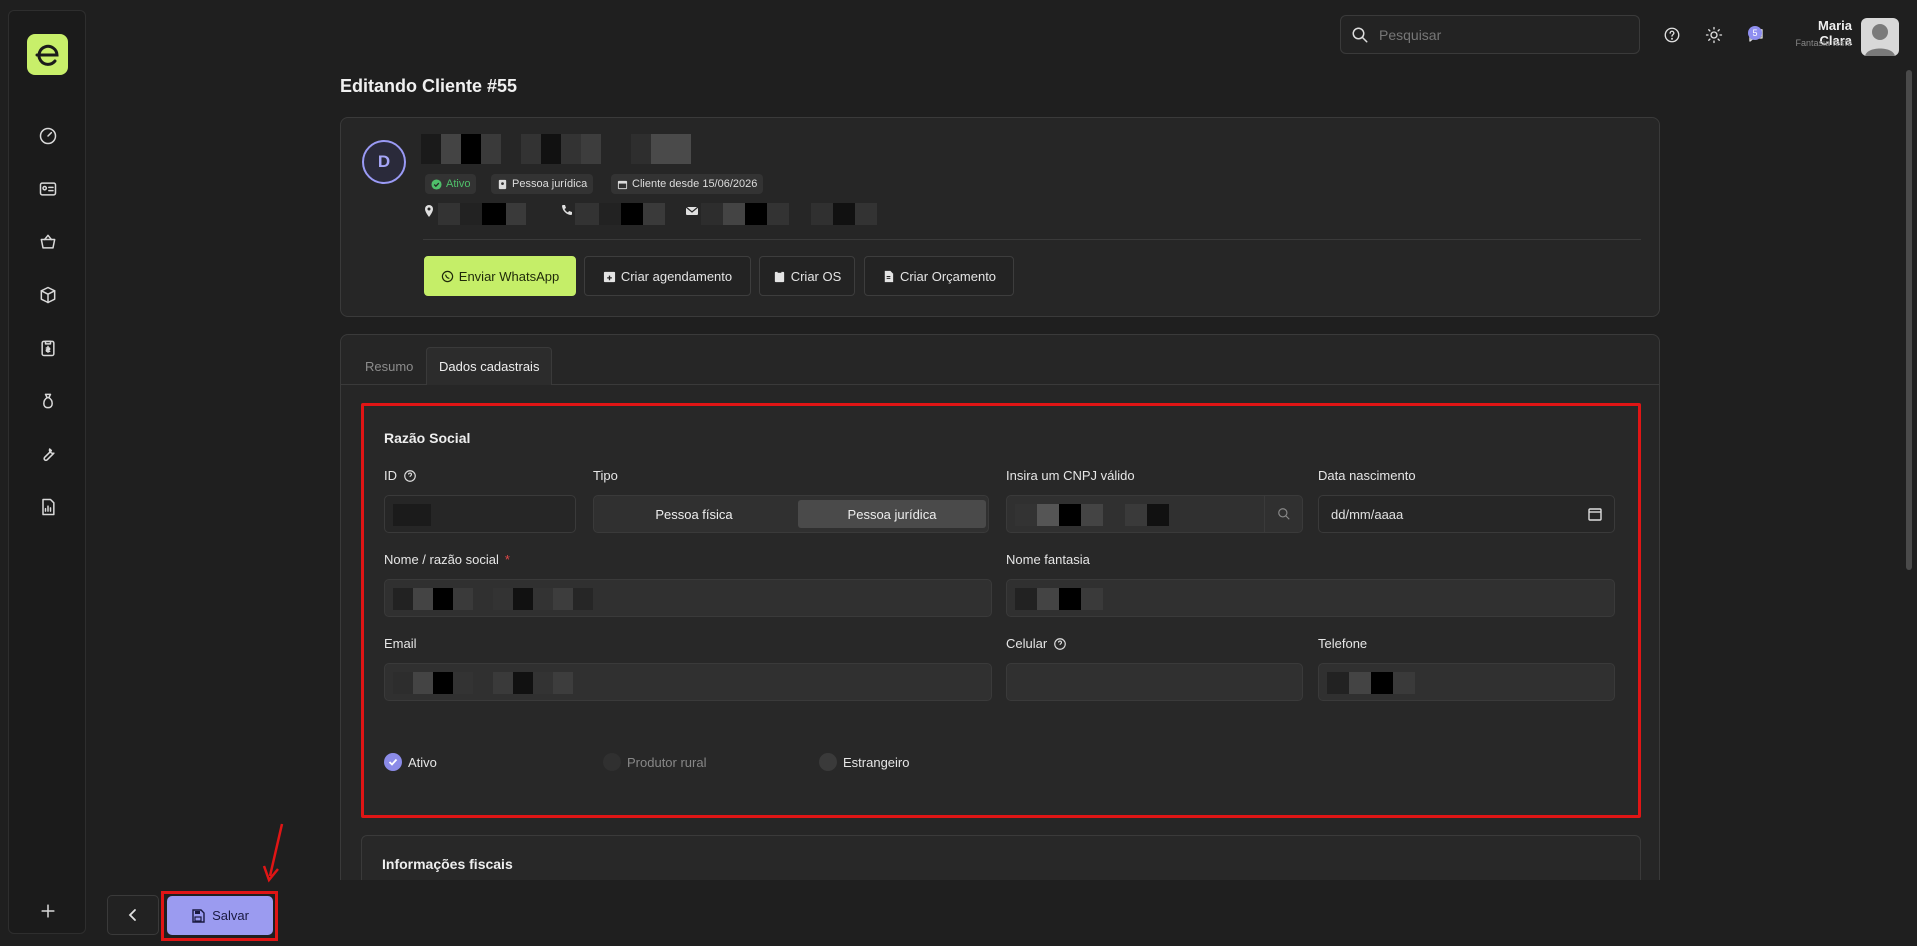 This screenshot has height=946, width=1917. Describe the element at coordinates (429, 86) in the screenshot. I see `page-title: Editando Cliente #55` at that location.